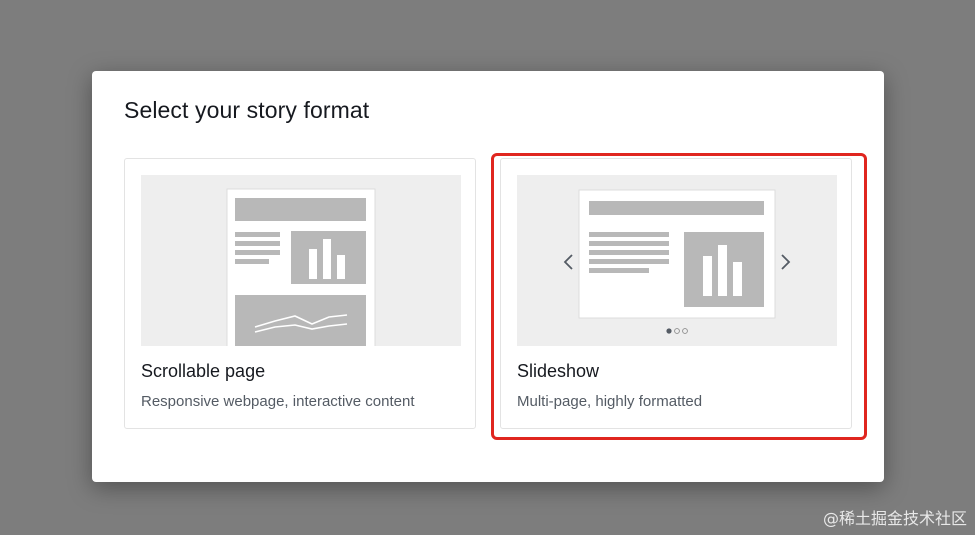 This screenshot has height=535, width=975. I want to click on dialog-title: Select your story format, so click(247, 110).